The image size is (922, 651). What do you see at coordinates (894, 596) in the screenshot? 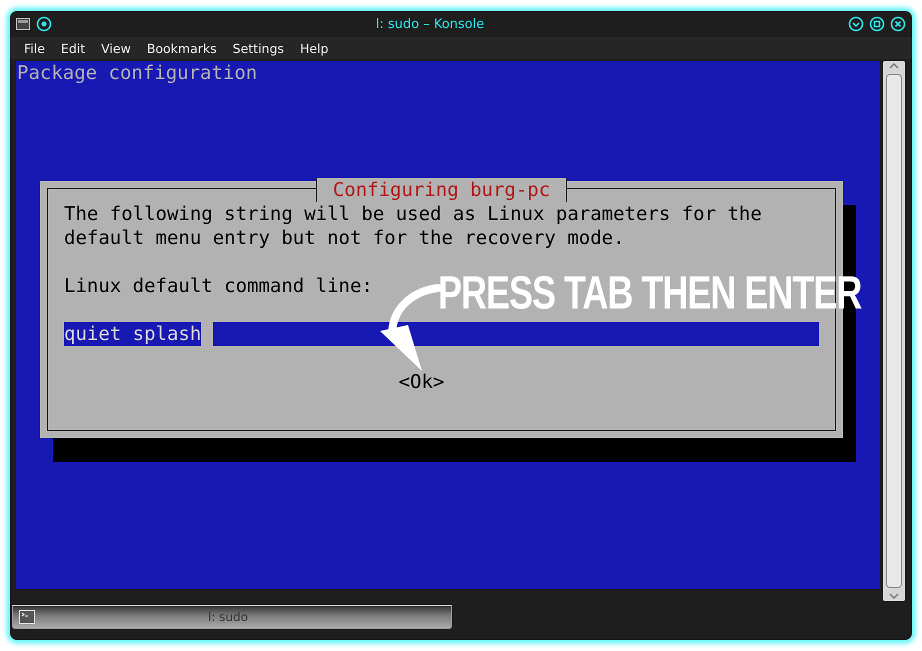
I see `scroll-down-icon` at bounding box center [894, 596].